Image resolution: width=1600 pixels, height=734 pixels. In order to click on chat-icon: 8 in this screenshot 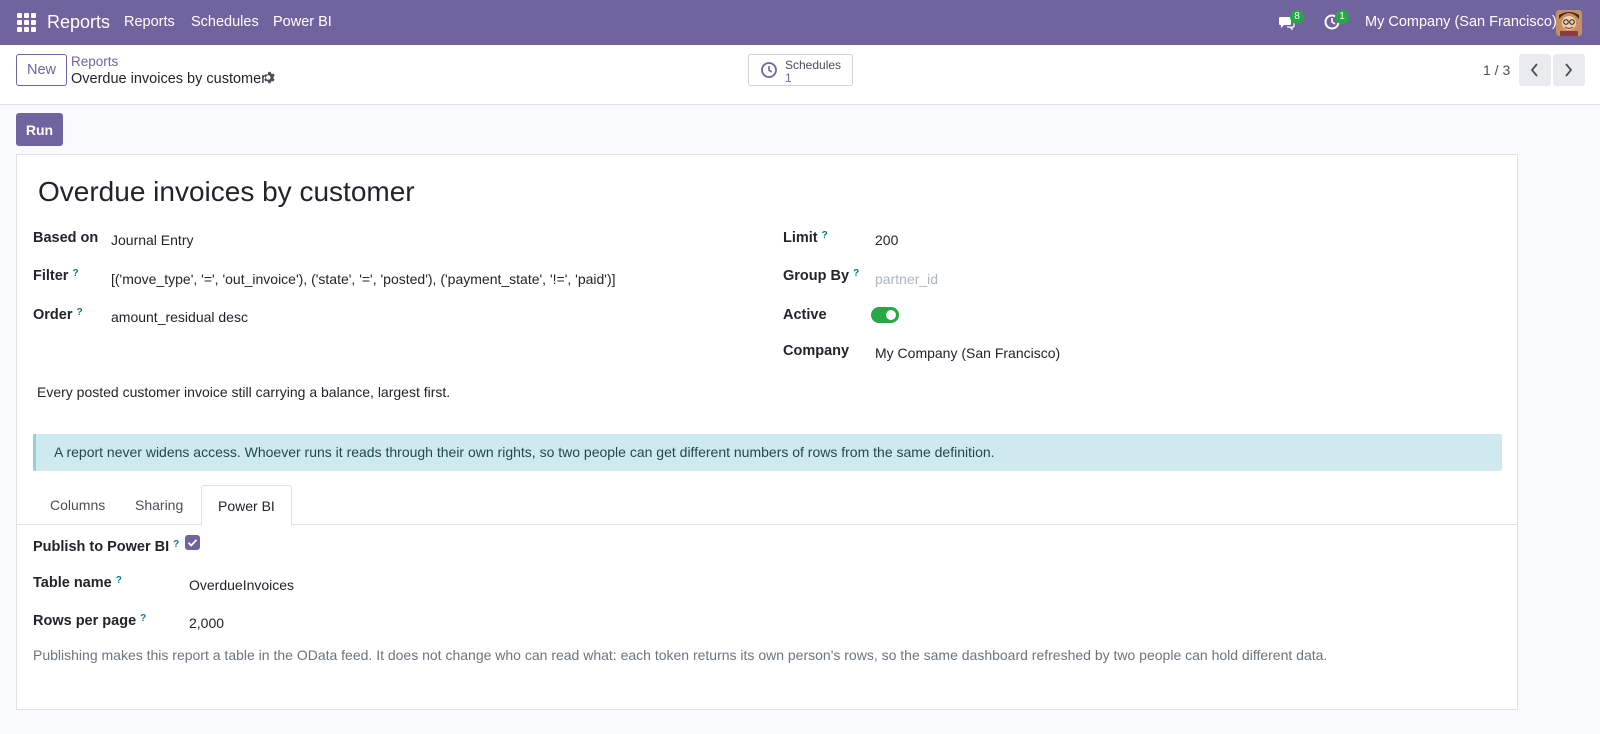, I will do `click(1291, 21)`.